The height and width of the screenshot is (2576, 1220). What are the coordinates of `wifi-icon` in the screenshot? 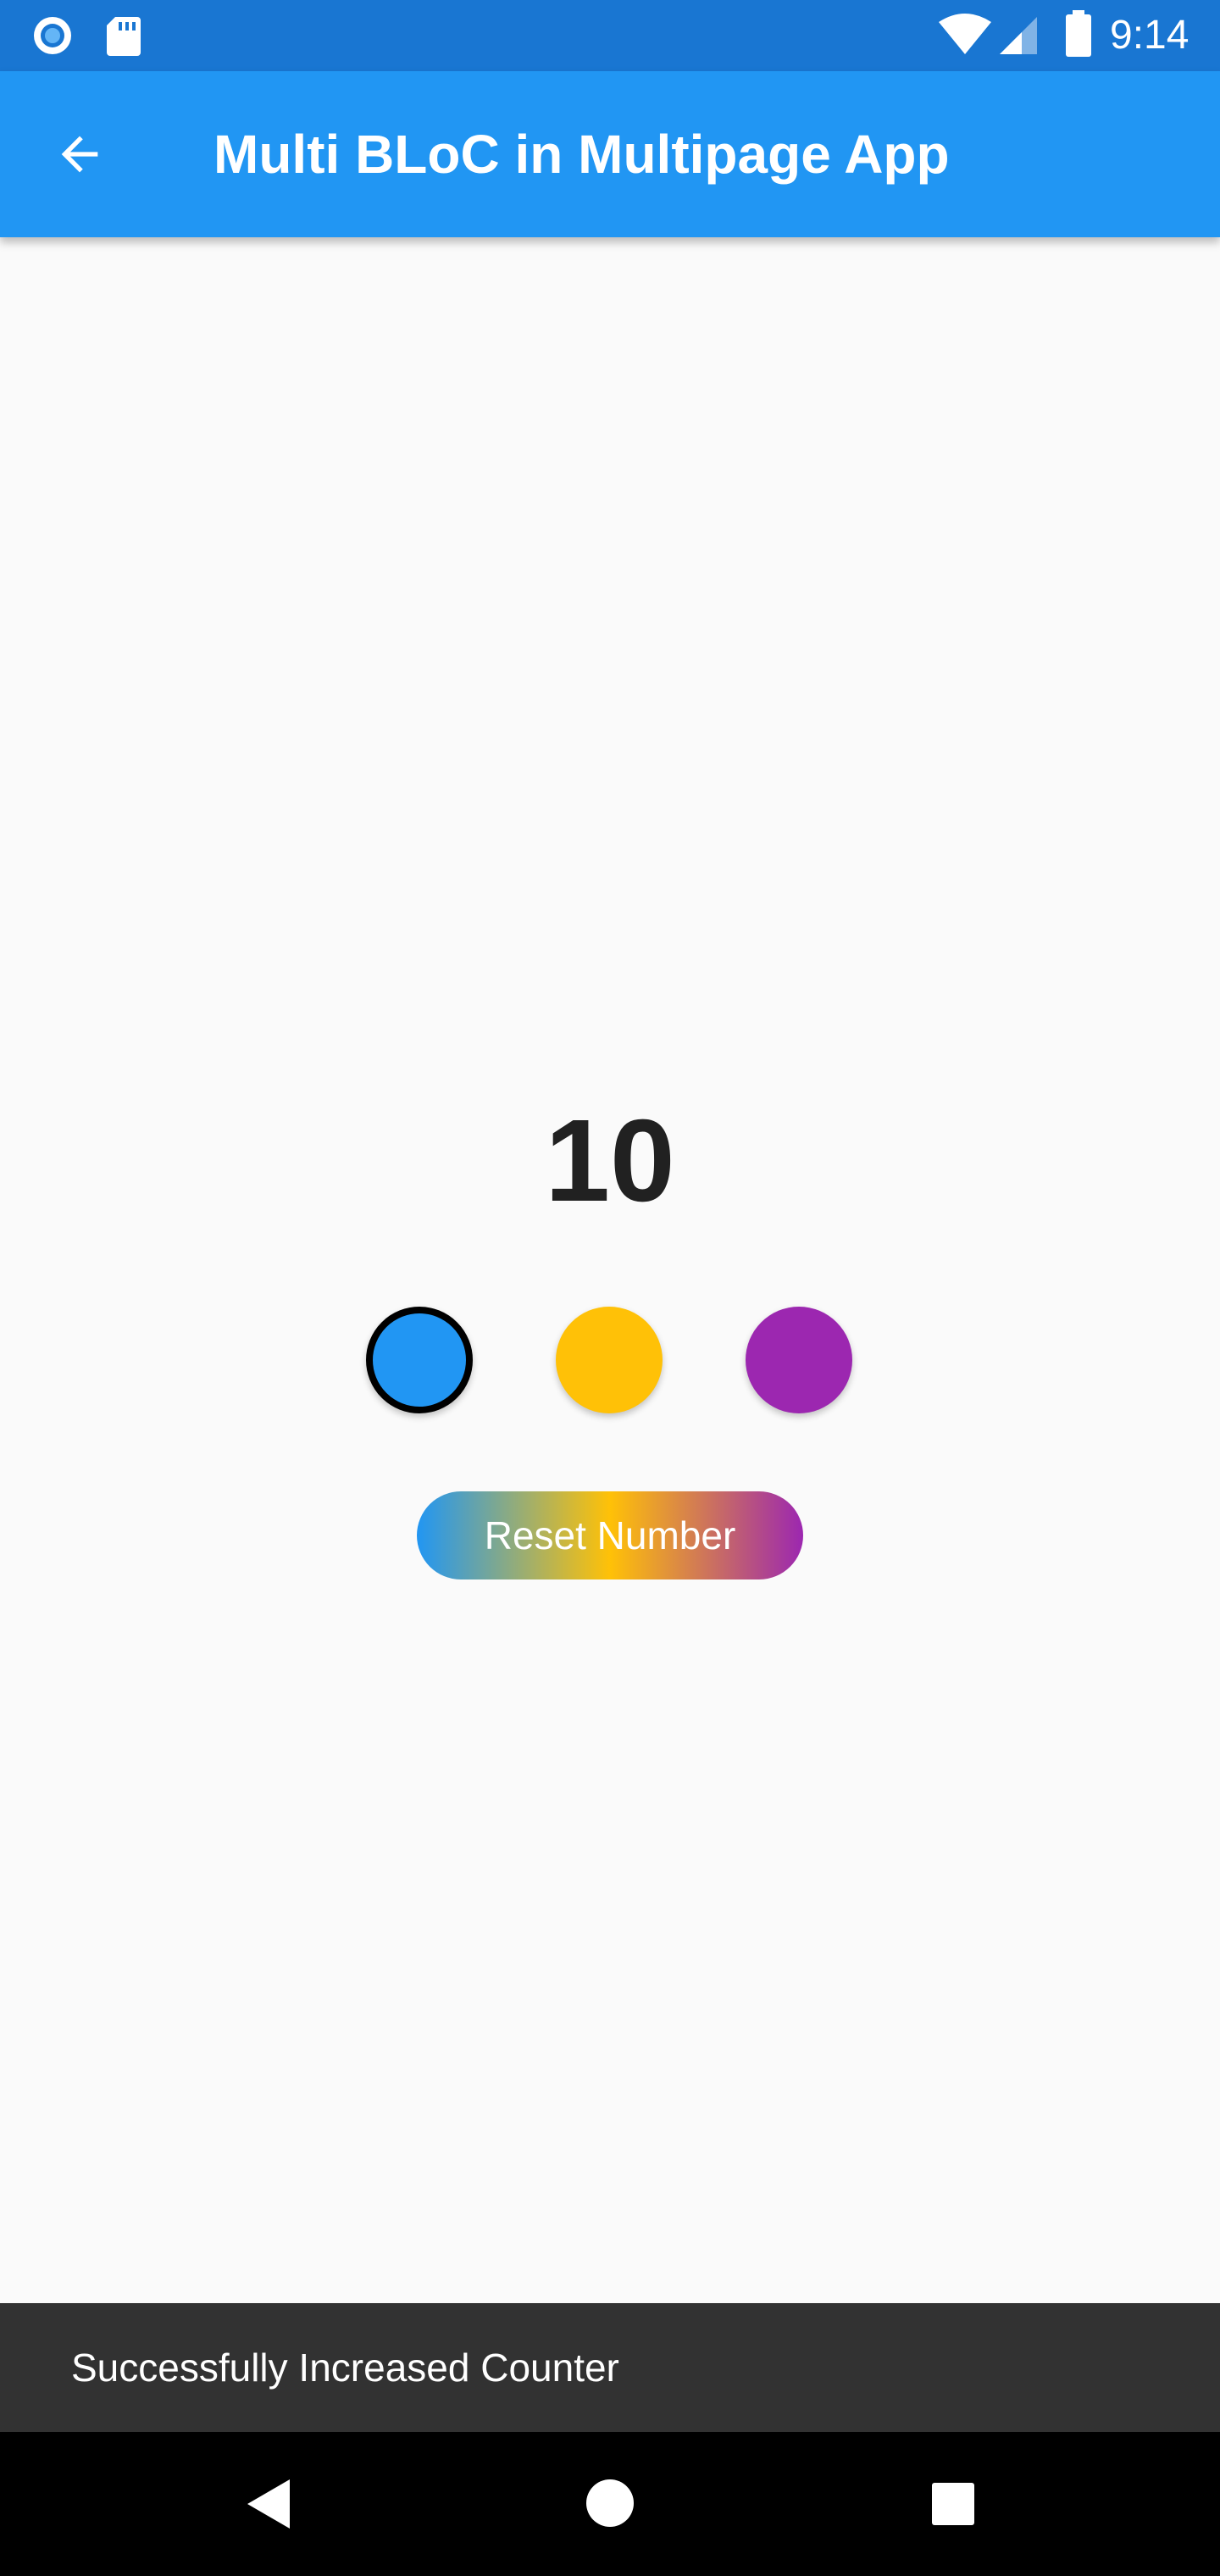 It's located at (965, 34).